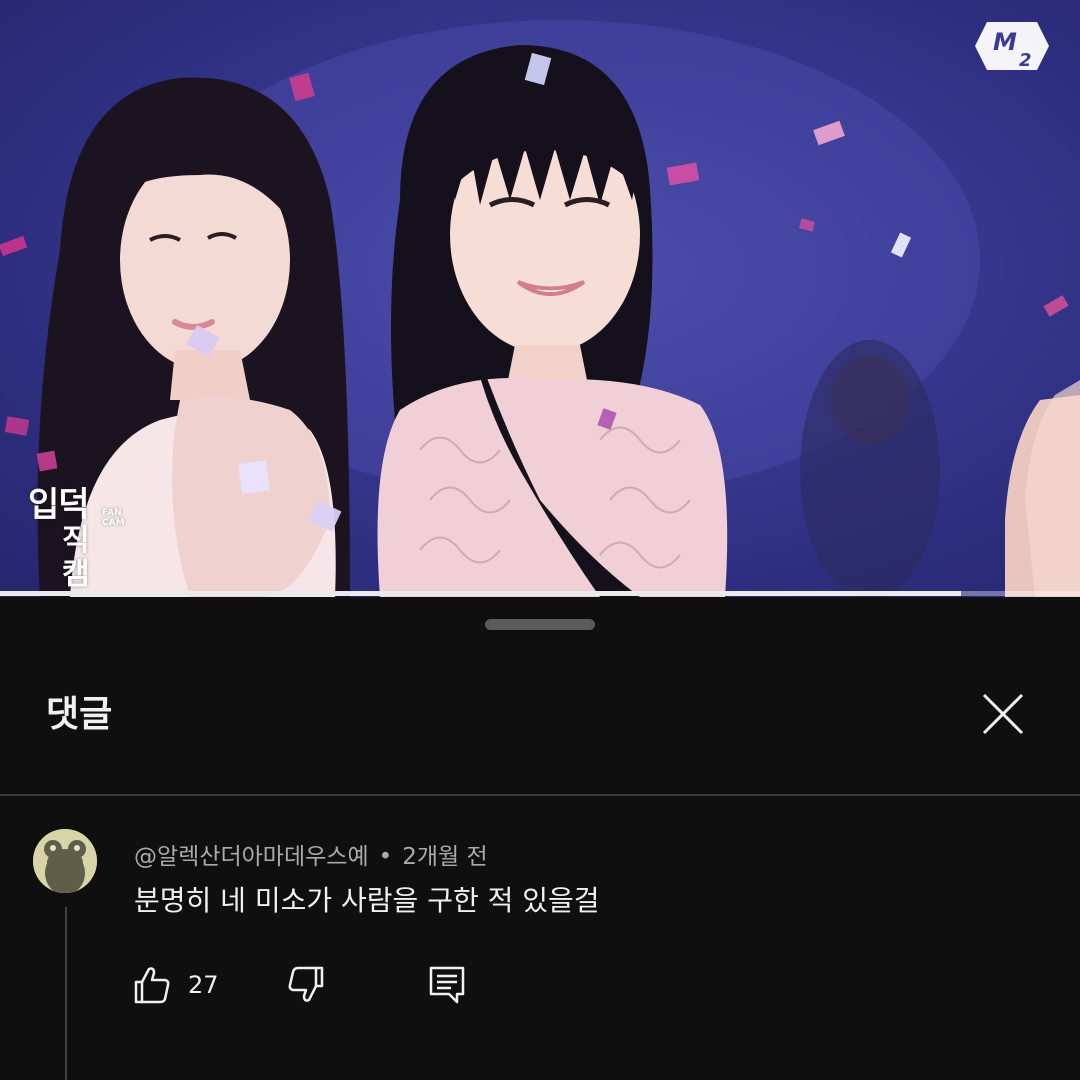 This screenshot has width=1080, height=1080. Describe the element at coordinates (1025, 60) in the screenshot. I see `svg-text: 2` at that location.